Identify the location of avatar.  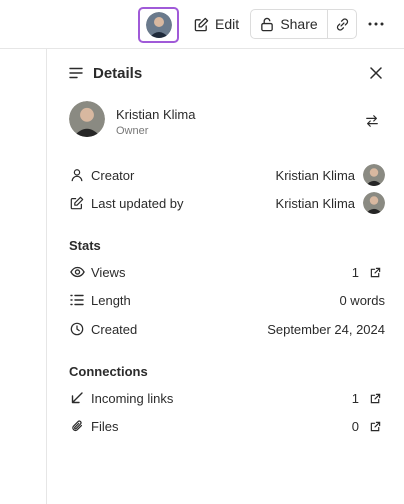
(158, 25).